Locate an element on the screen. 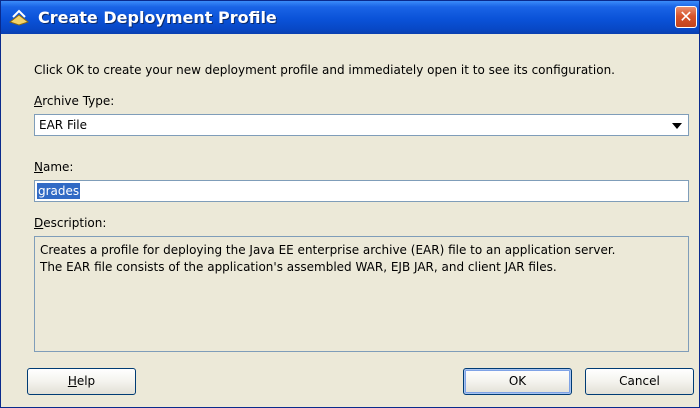 The image size is (700, 408). name-input-value: grades is located at coordinates (59, 191).